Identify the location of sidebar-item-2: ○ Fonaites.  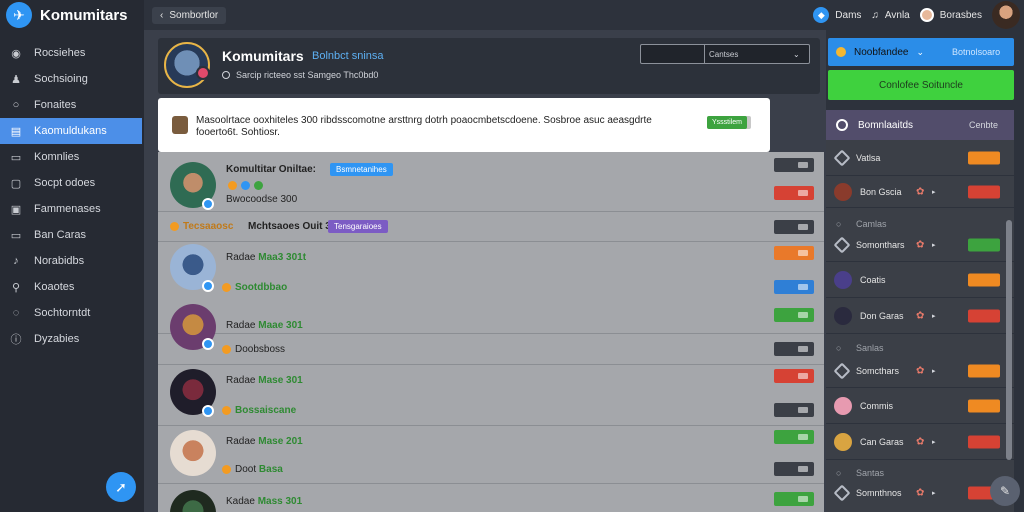
(72, 105).